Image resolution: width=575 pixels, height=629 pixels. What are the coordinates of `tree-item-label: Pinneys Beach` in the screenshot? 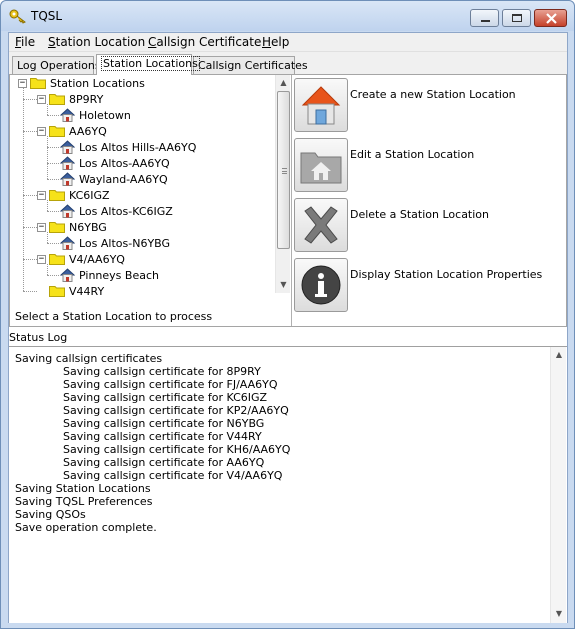 It's located at (119, 275).